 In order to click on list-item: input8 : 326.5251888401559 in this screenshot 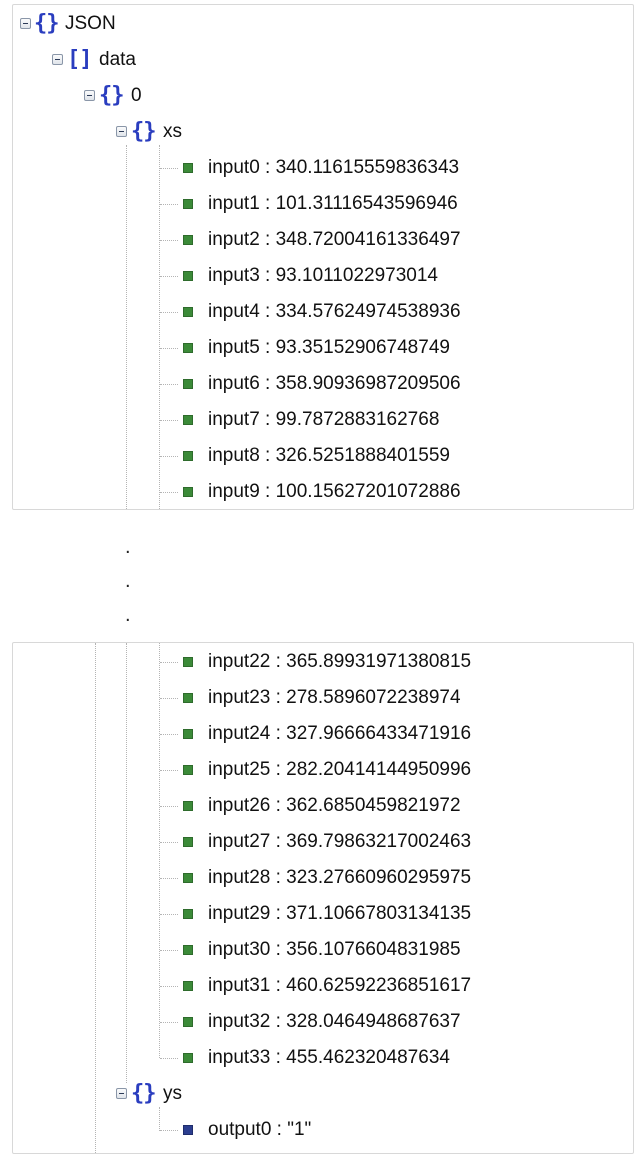, I will do `click(329, 456)`.